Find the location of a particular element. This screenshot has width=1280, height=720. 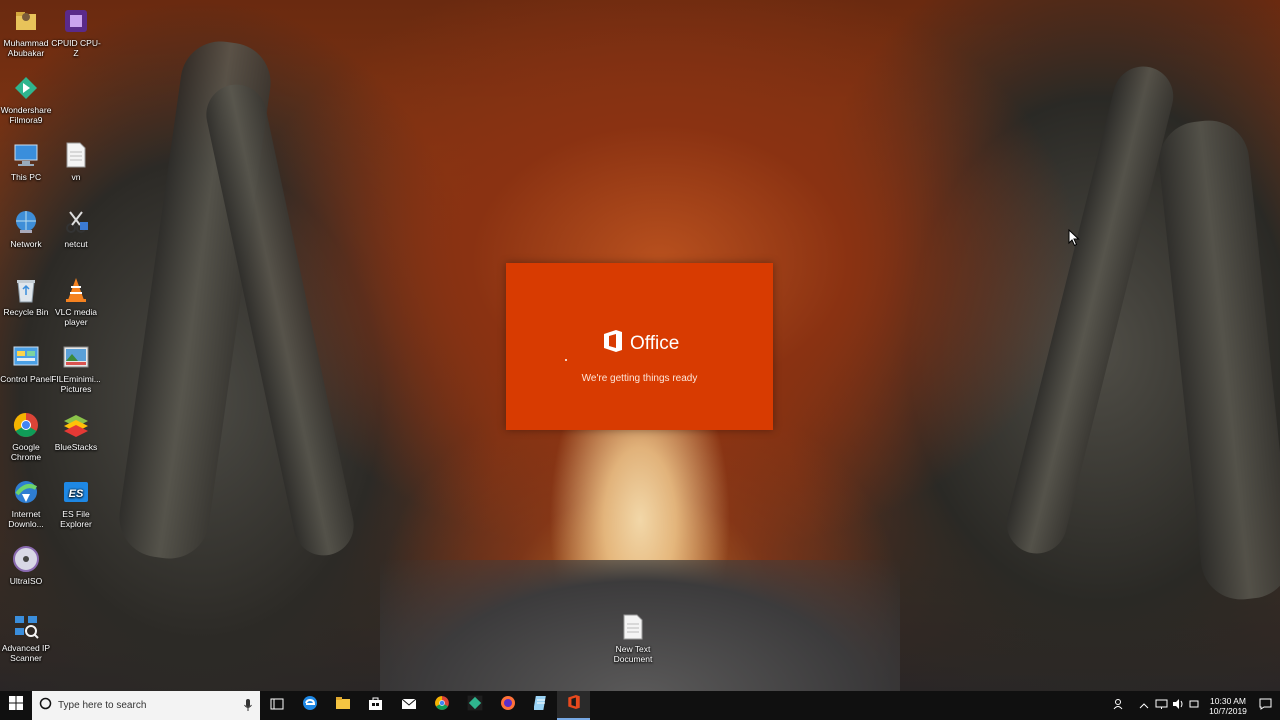

ip-scanner-icon is located at coordinates (26, 626).